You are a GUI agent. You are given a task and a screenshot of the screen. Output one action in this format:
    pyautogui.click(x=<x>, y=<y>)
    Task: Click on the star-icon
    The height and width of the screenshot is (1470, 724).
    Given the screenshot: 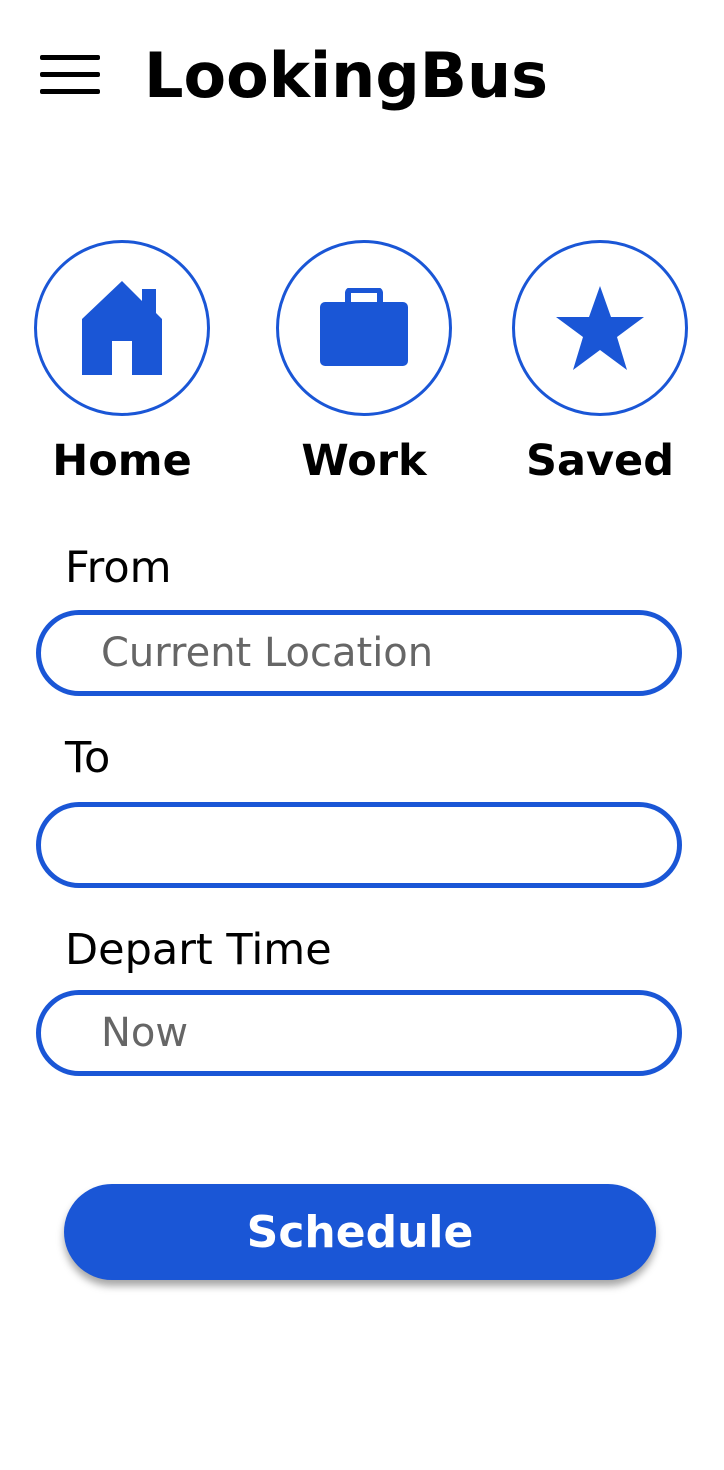 What is the action you would take?
    pyautogui.click(x=600, y=328)
    